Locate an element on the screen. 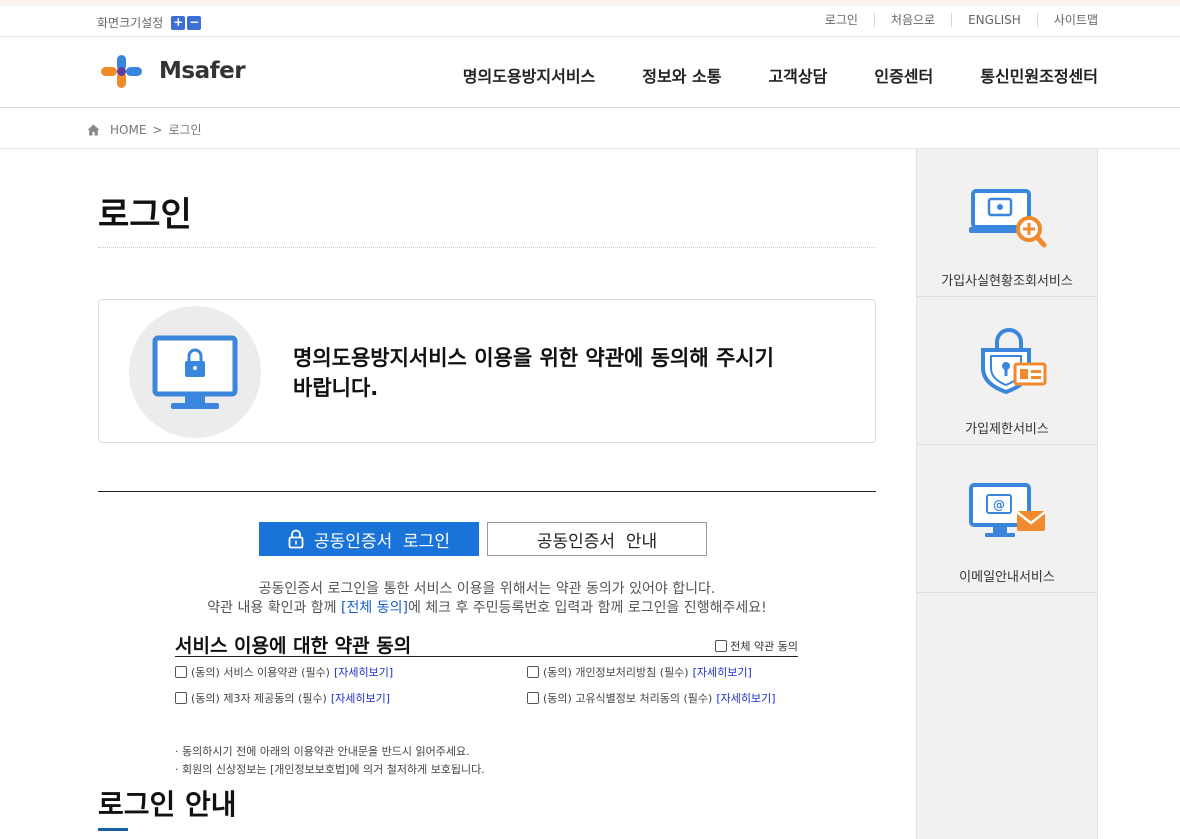 The image size is (1180, 839). term-service-detail-link: [자세히보기] is located at coordinates (363, 672).